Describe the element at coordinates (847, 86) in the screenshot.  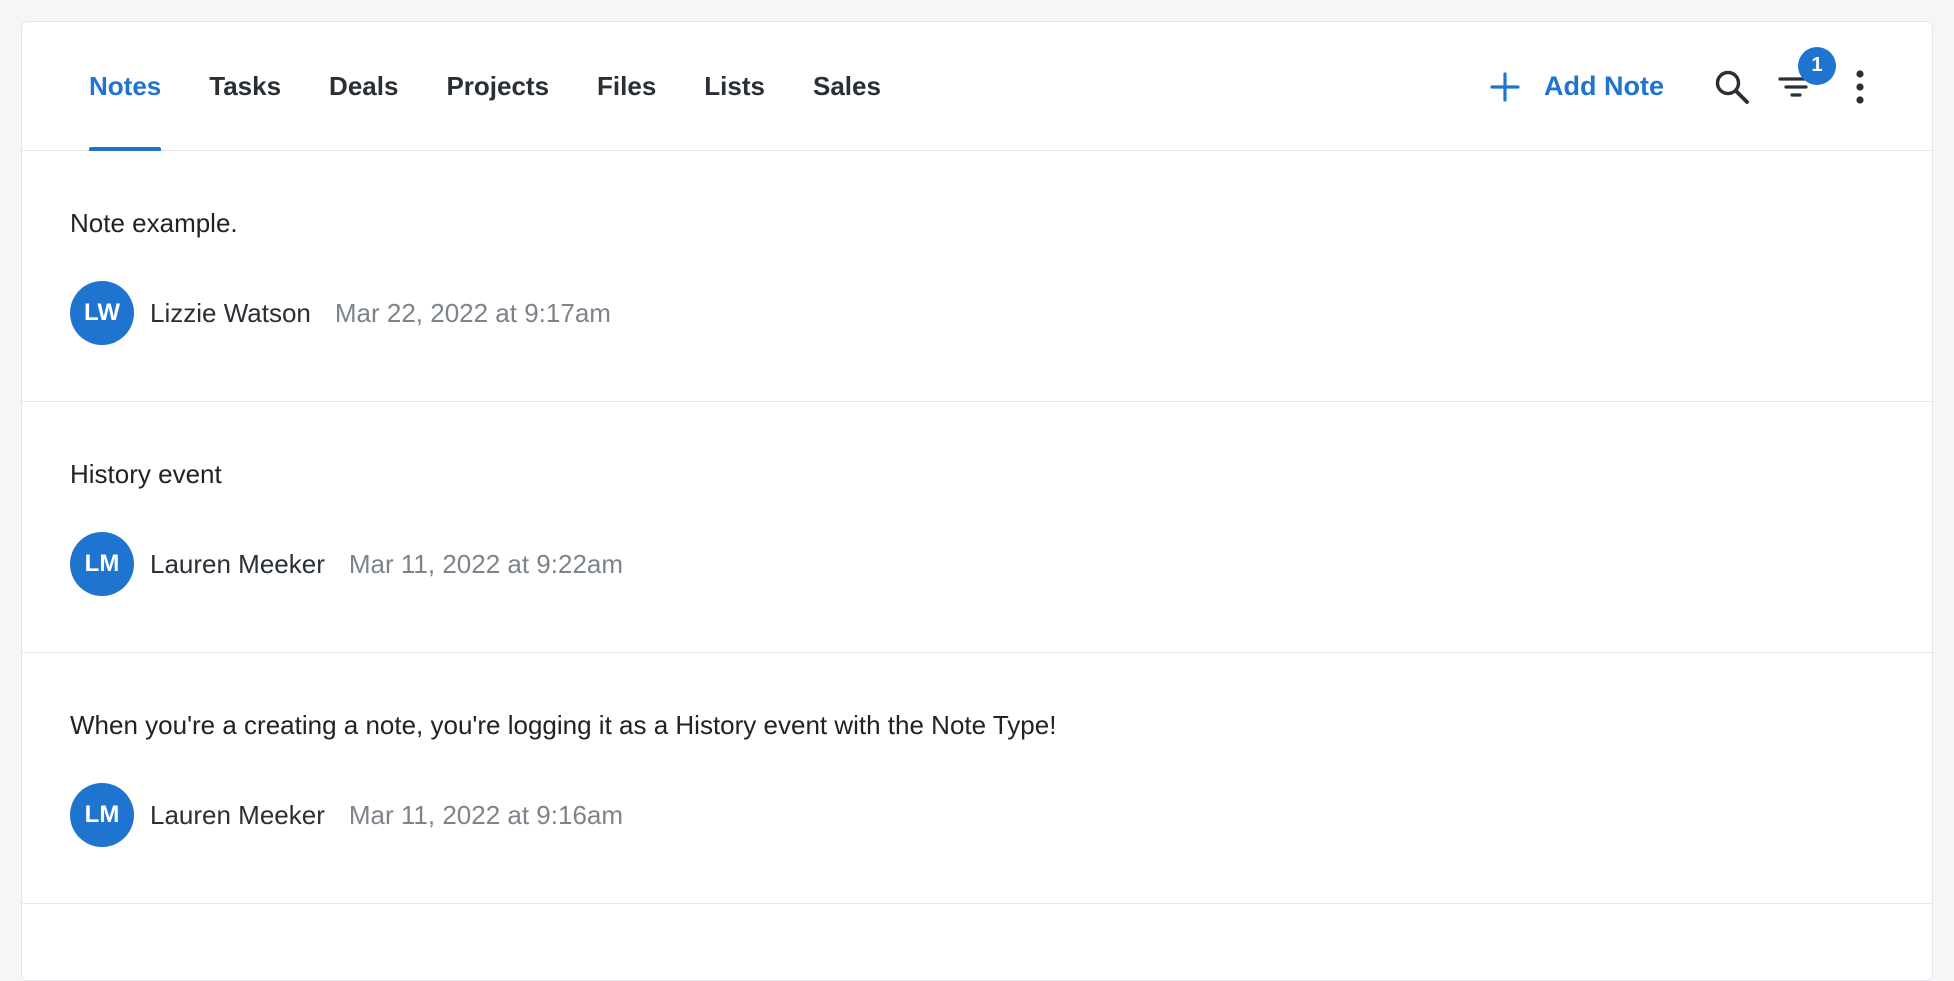
I see `tab-sales: Sales` at that location.